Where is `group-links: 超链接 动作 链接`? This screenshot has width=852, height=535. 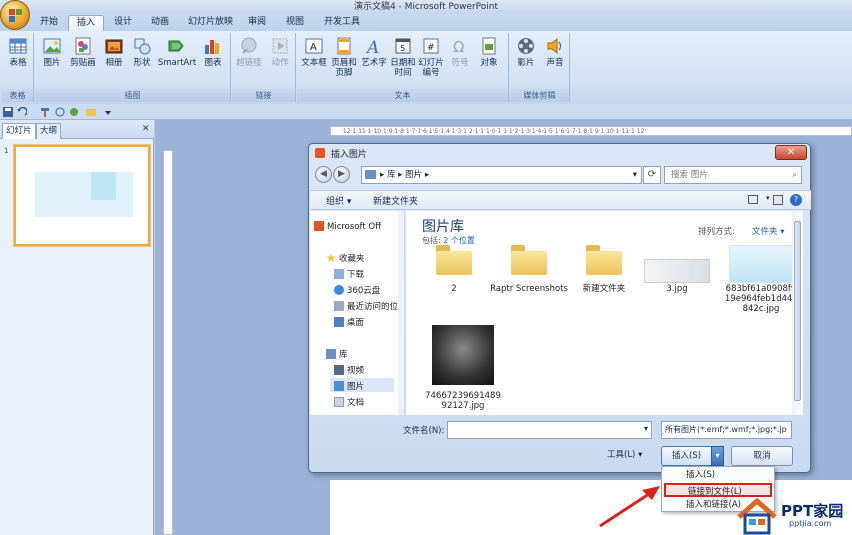 group-links: 超链接 动作 链接 is located at coordinates (264, 67).